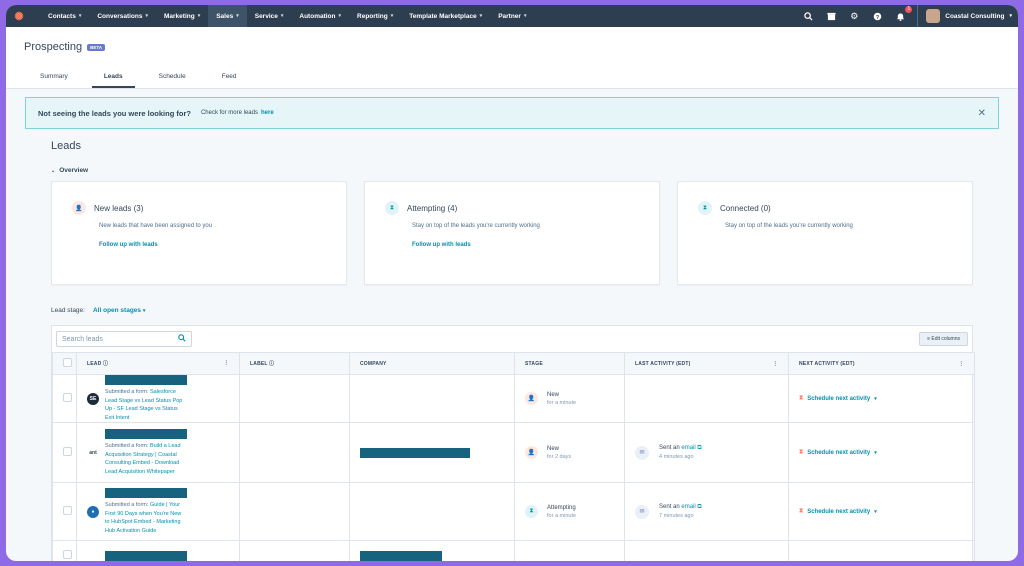  Describe the element at coordinates (706, 398) in the screenshot. I see `last-activity-cell` at that location.